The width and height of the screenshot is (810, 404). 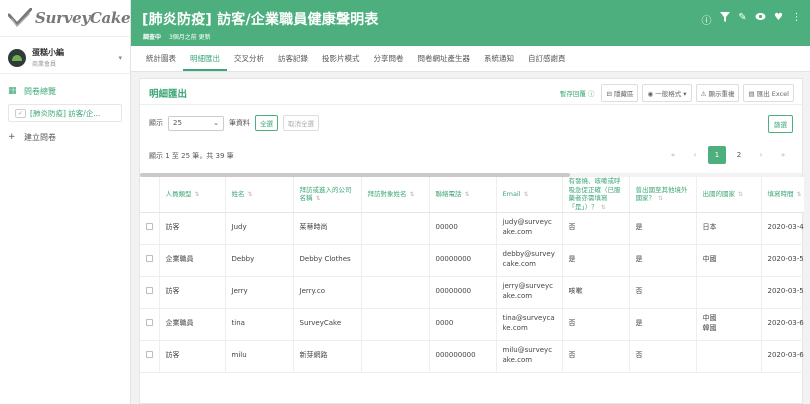 What do you see at coordinates (577, 93) in the screenshot?
I see `save-view-link: 暫存回覆 ⓘ` at bounding box center [577, 93].